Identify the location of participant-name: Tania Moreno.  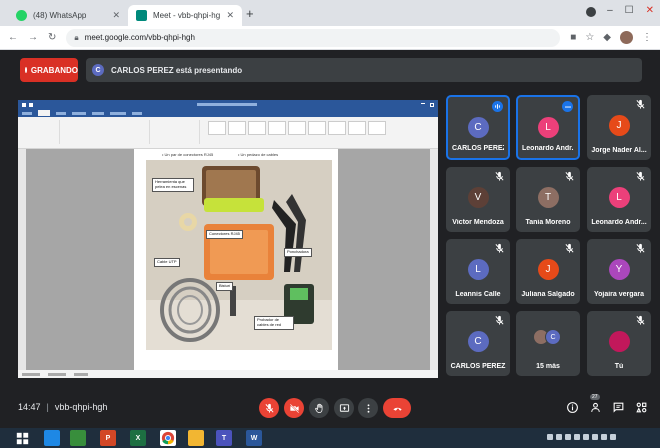
(548, 222).